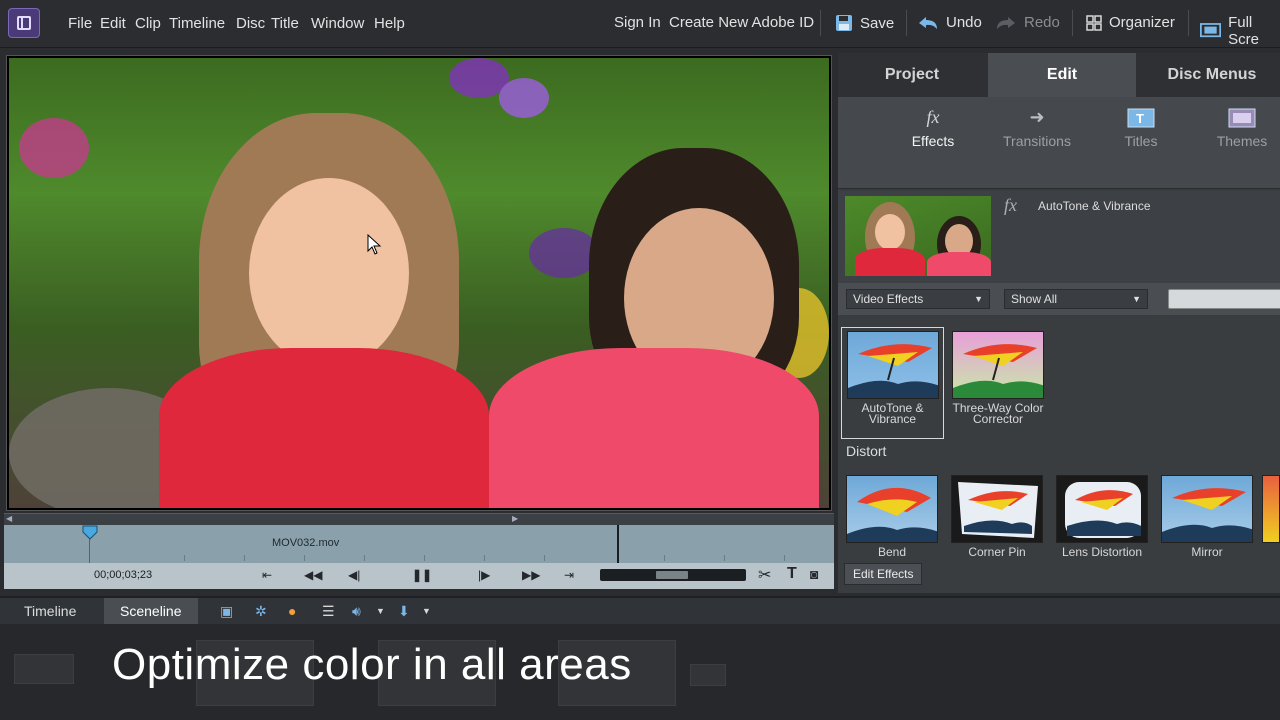 This screenshot has height=720, width=1280. Describe the element at coordinates (864, 23) in the screenshot. I see `save-button: Save` at that location.